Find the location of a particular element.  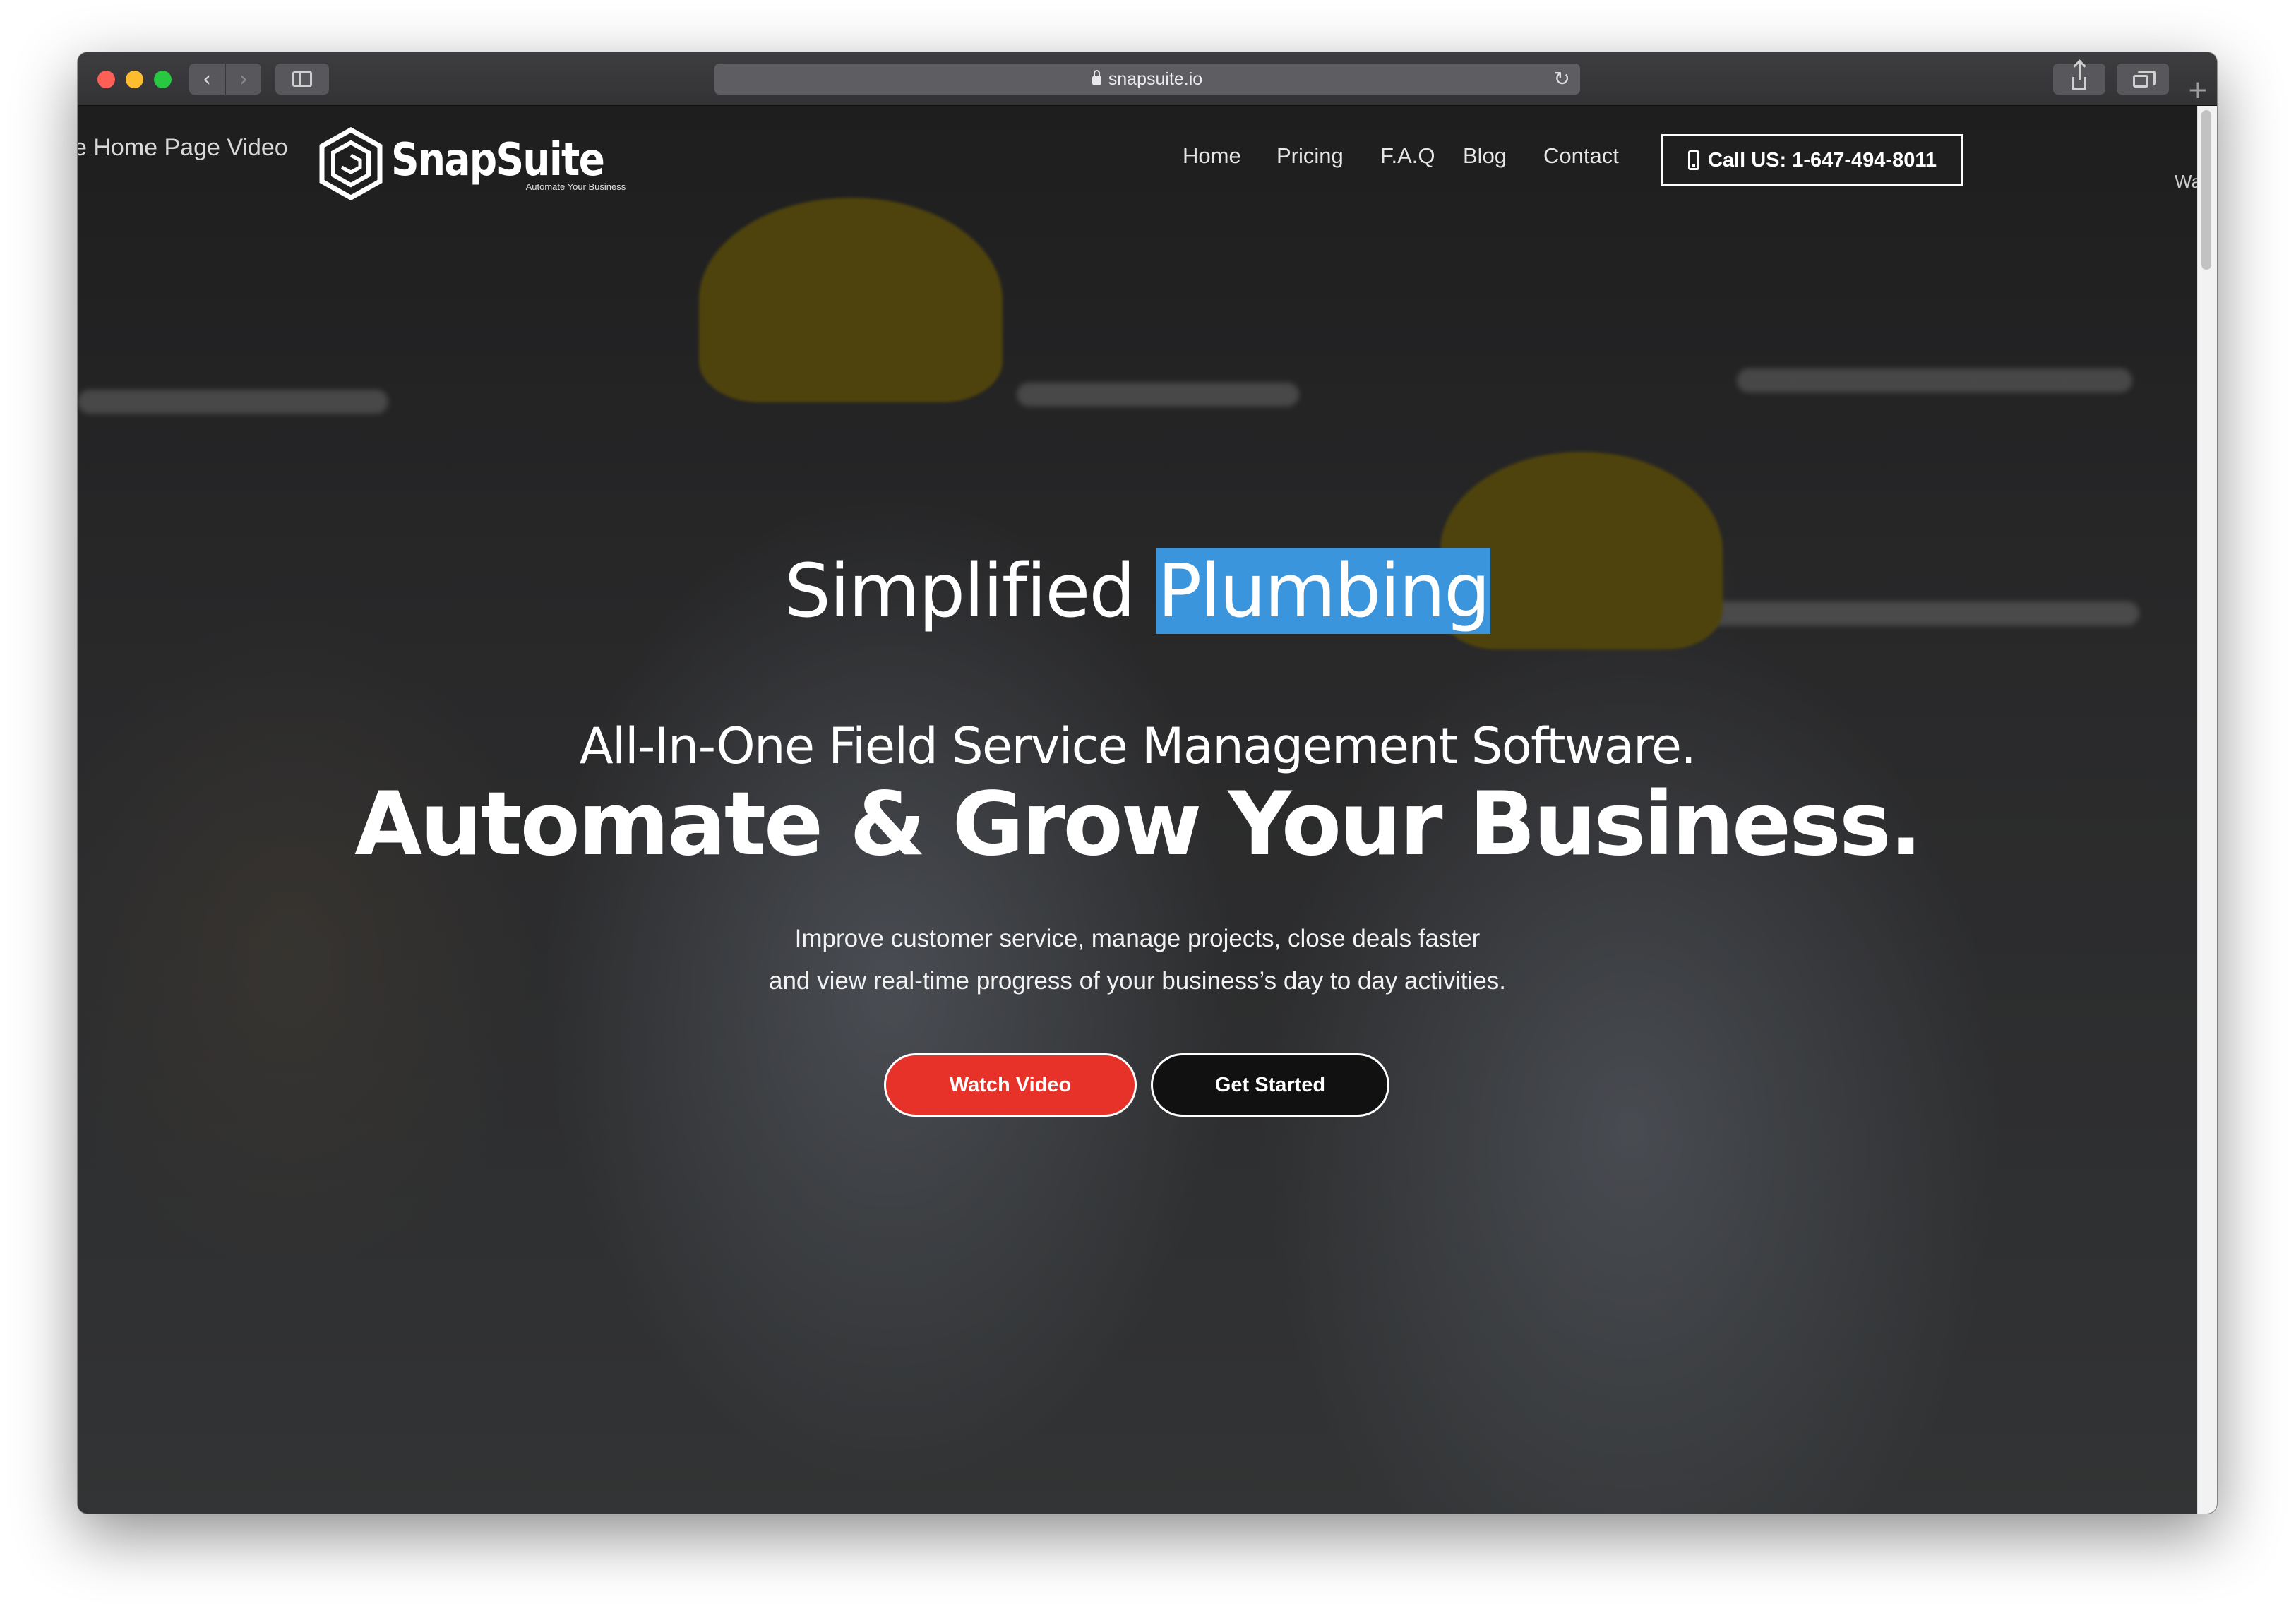

reload-icon: ↻ is located at coordinates (1562, 78).